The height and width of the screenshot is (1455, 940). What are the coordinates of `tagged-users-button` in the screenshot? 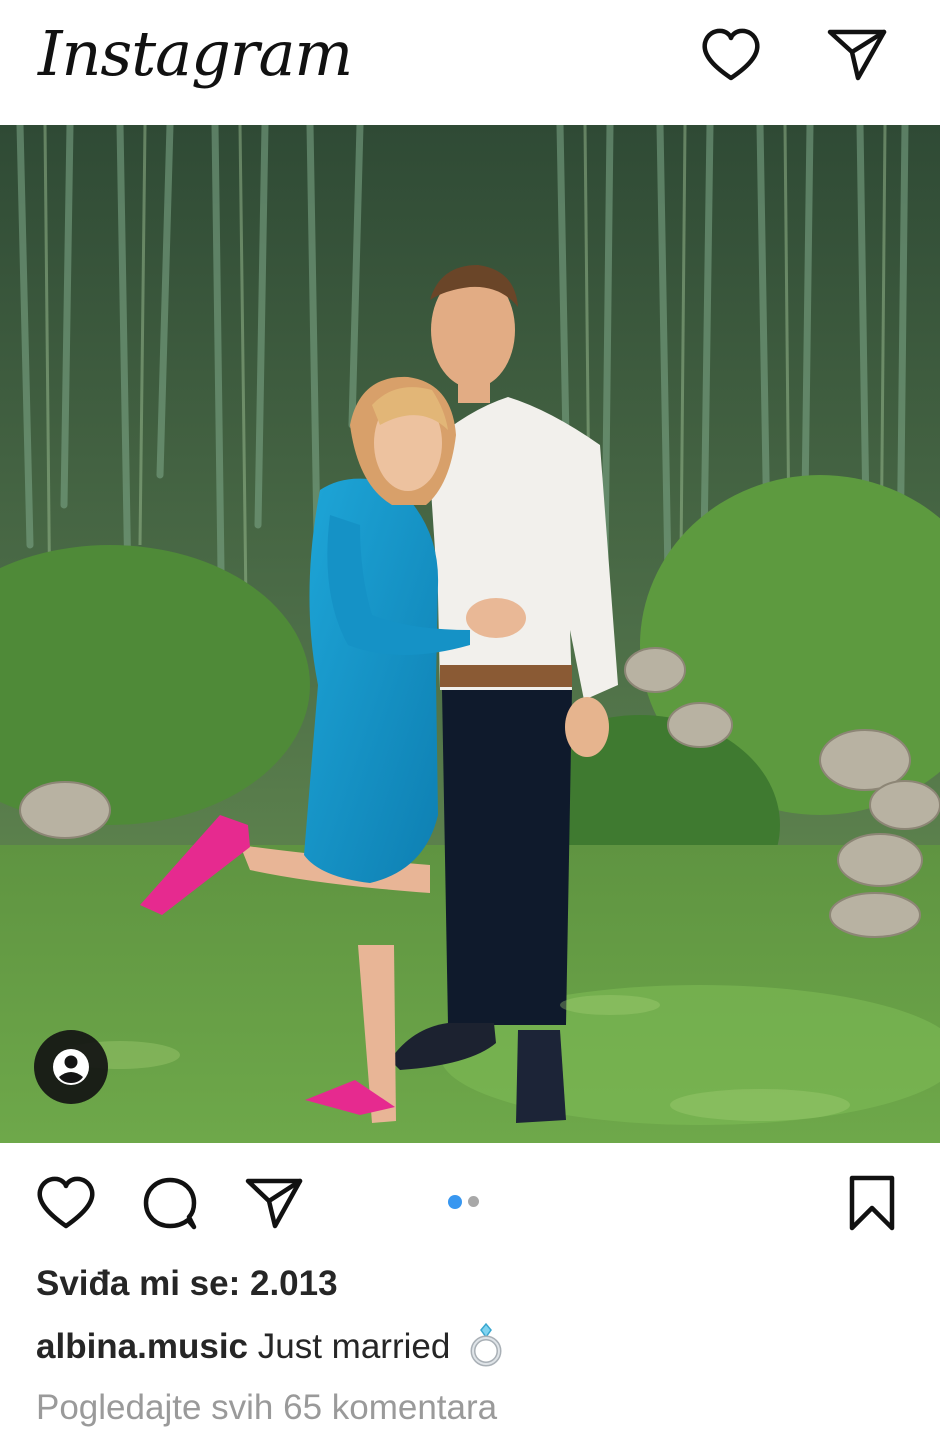 It's located at (71, 1067).